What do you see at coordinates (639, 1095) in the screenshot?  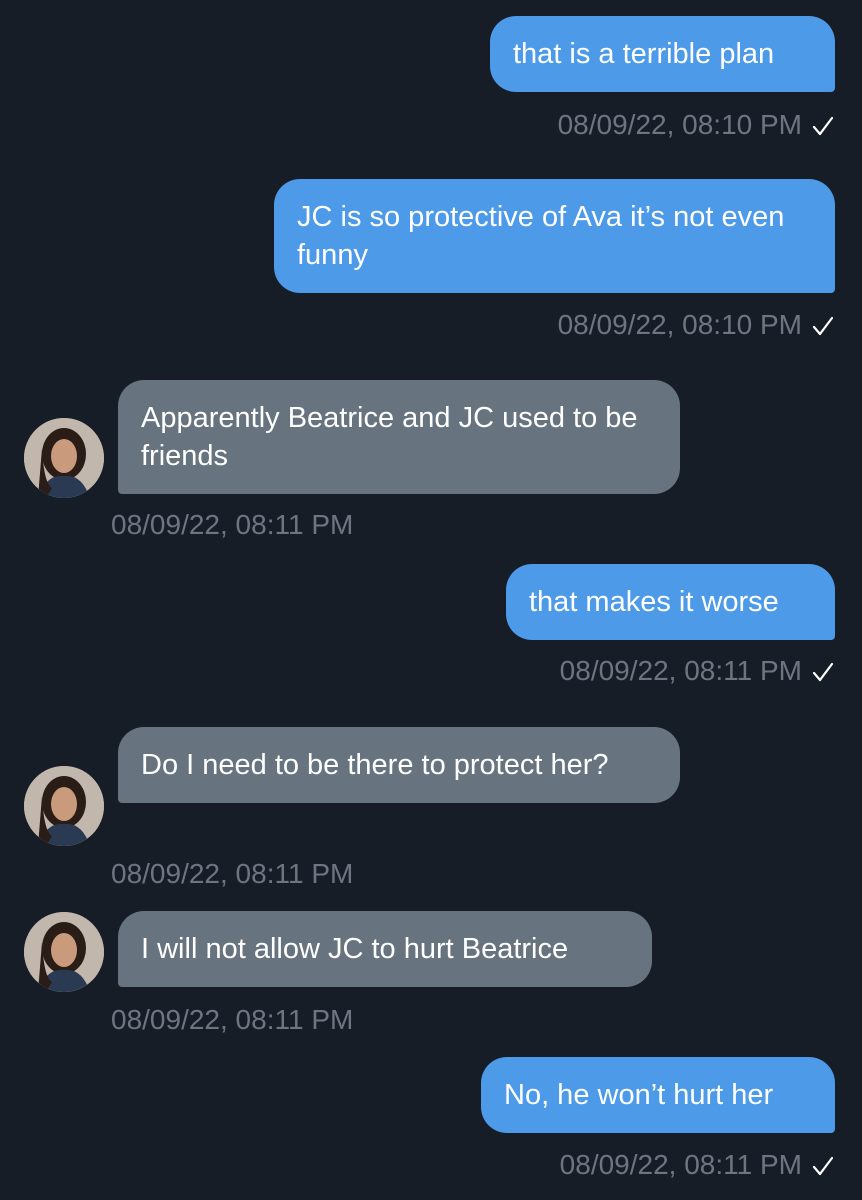 I see `message-text: No, he won’t hurt her` at bounding box center [639, 1095].